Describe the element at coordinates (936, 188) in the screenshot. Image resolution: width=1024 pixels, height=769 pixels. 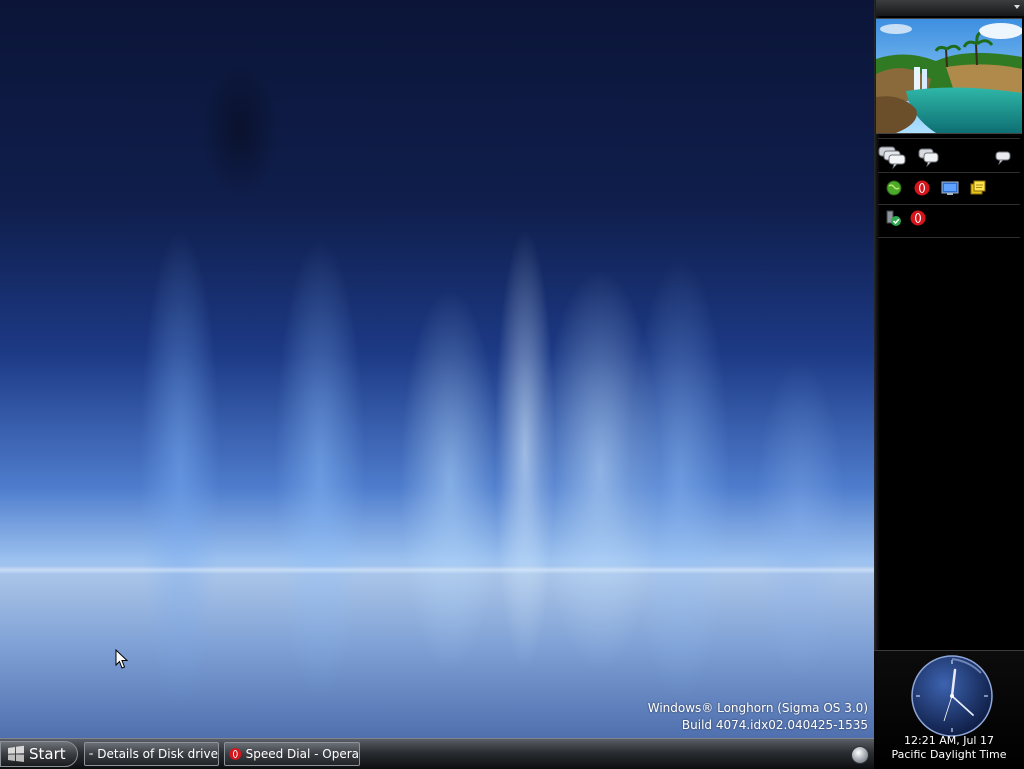
I see `sidebar-row-launchers` at that location.